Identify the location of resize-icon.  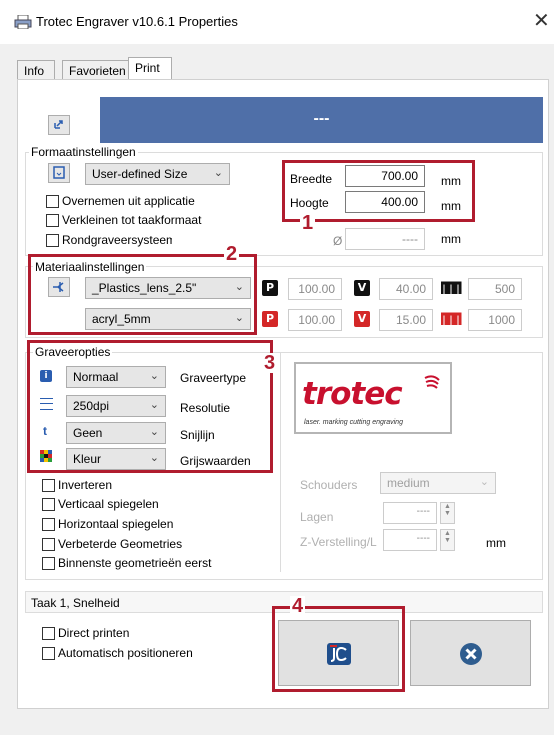
(58, 124).